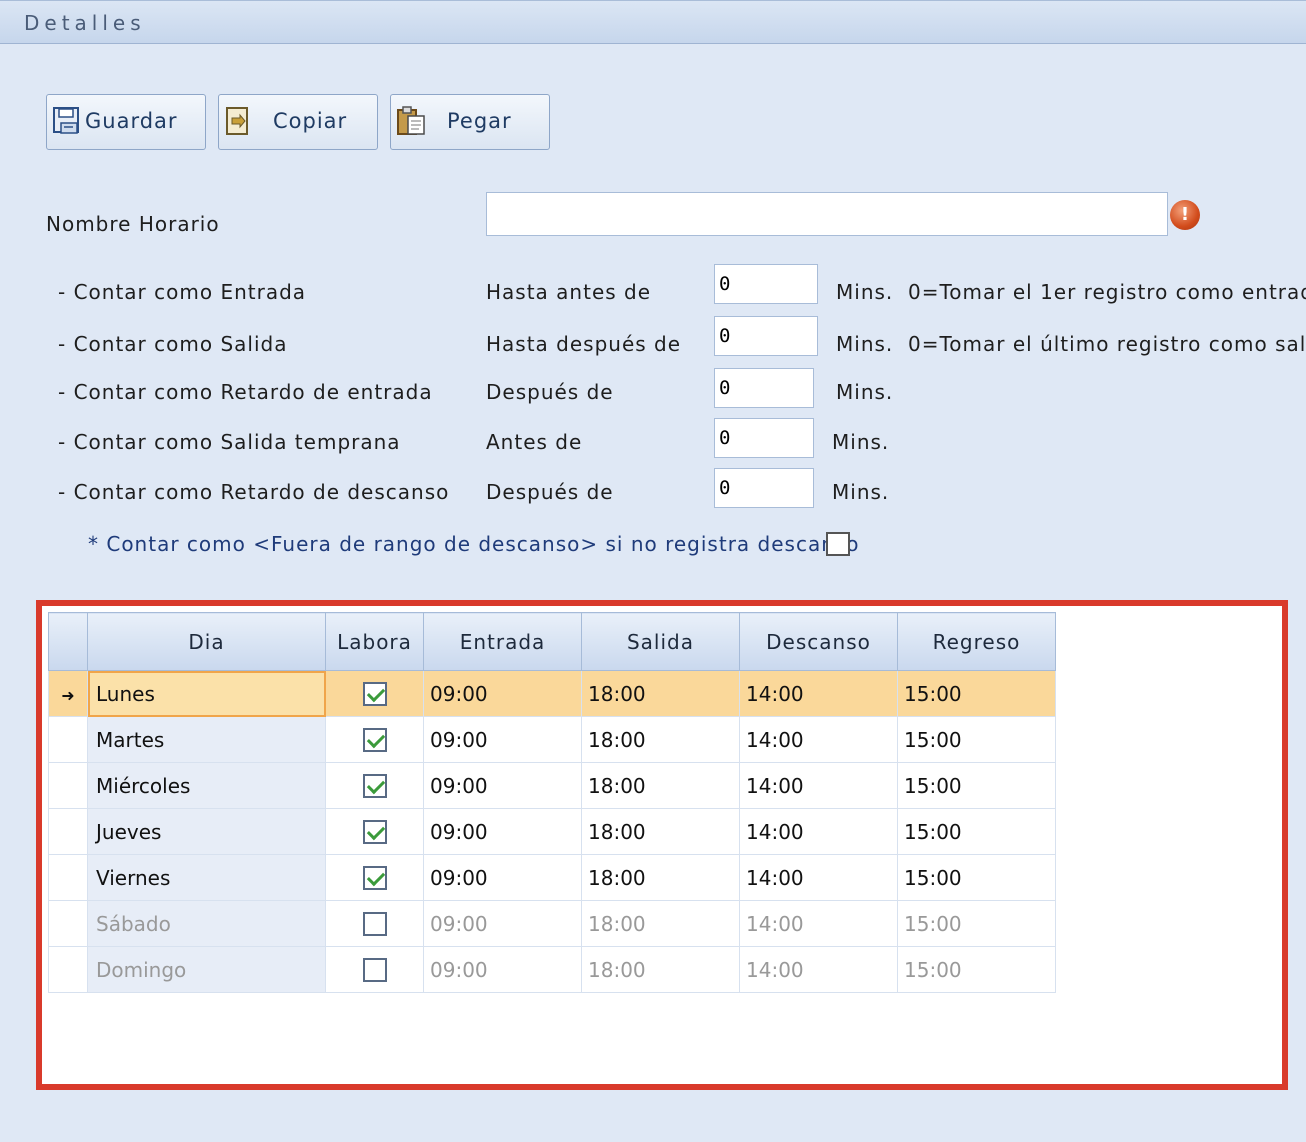 This screenshot has height=1142, width=1306. Describe the element at coordinates (206, 877) in the screenshot. I see `cell-day: Viernes` at that location.